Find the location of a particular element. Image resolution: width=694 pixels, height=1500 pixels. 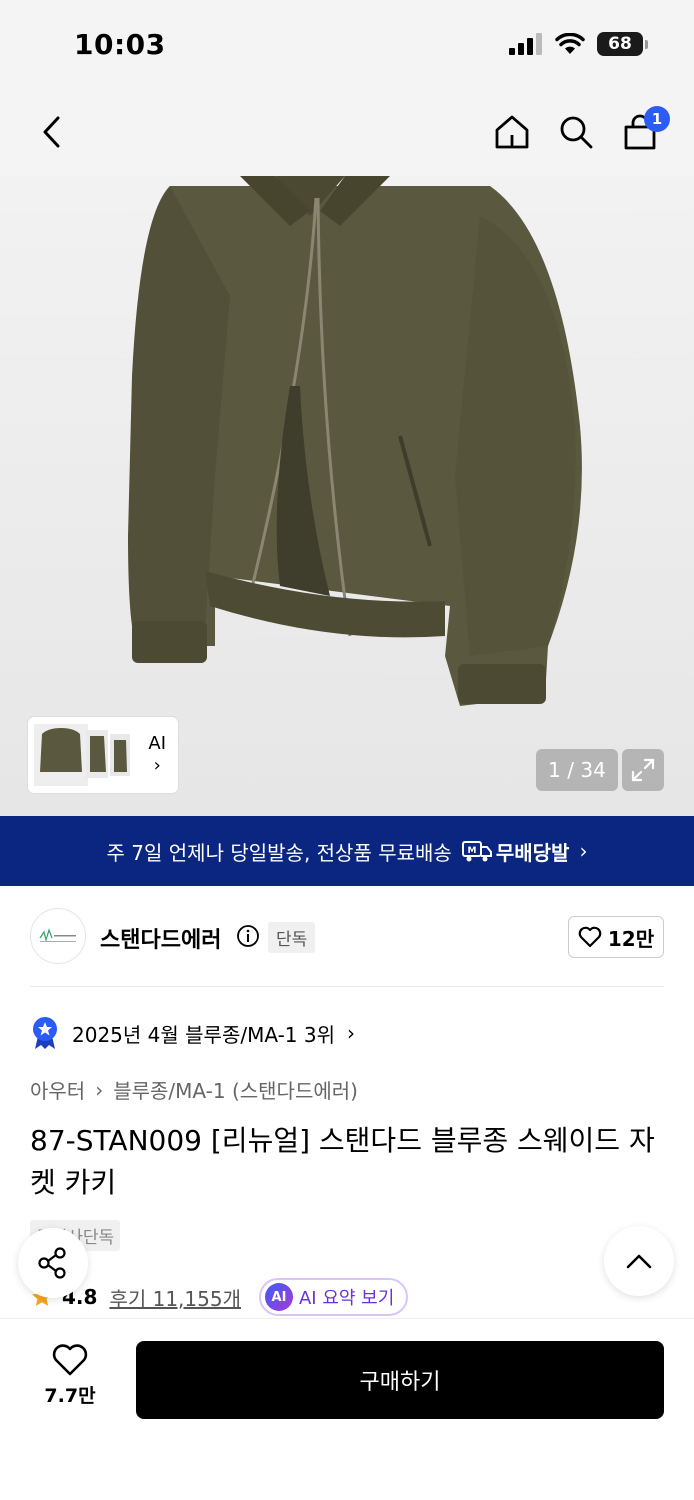

truck-icon: M is located at coordinates (476, 851).